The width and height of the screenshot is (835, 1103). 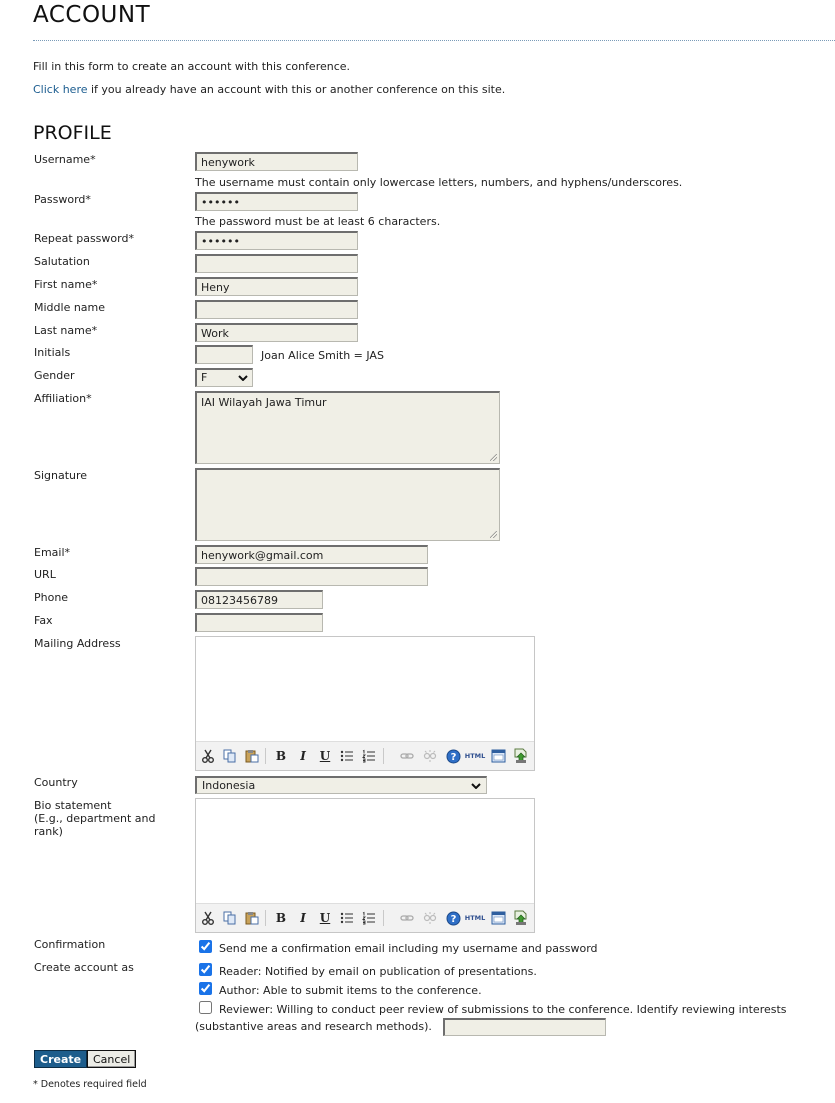 I want to click on first-name-label: First name*, so click(x=66, y=284).